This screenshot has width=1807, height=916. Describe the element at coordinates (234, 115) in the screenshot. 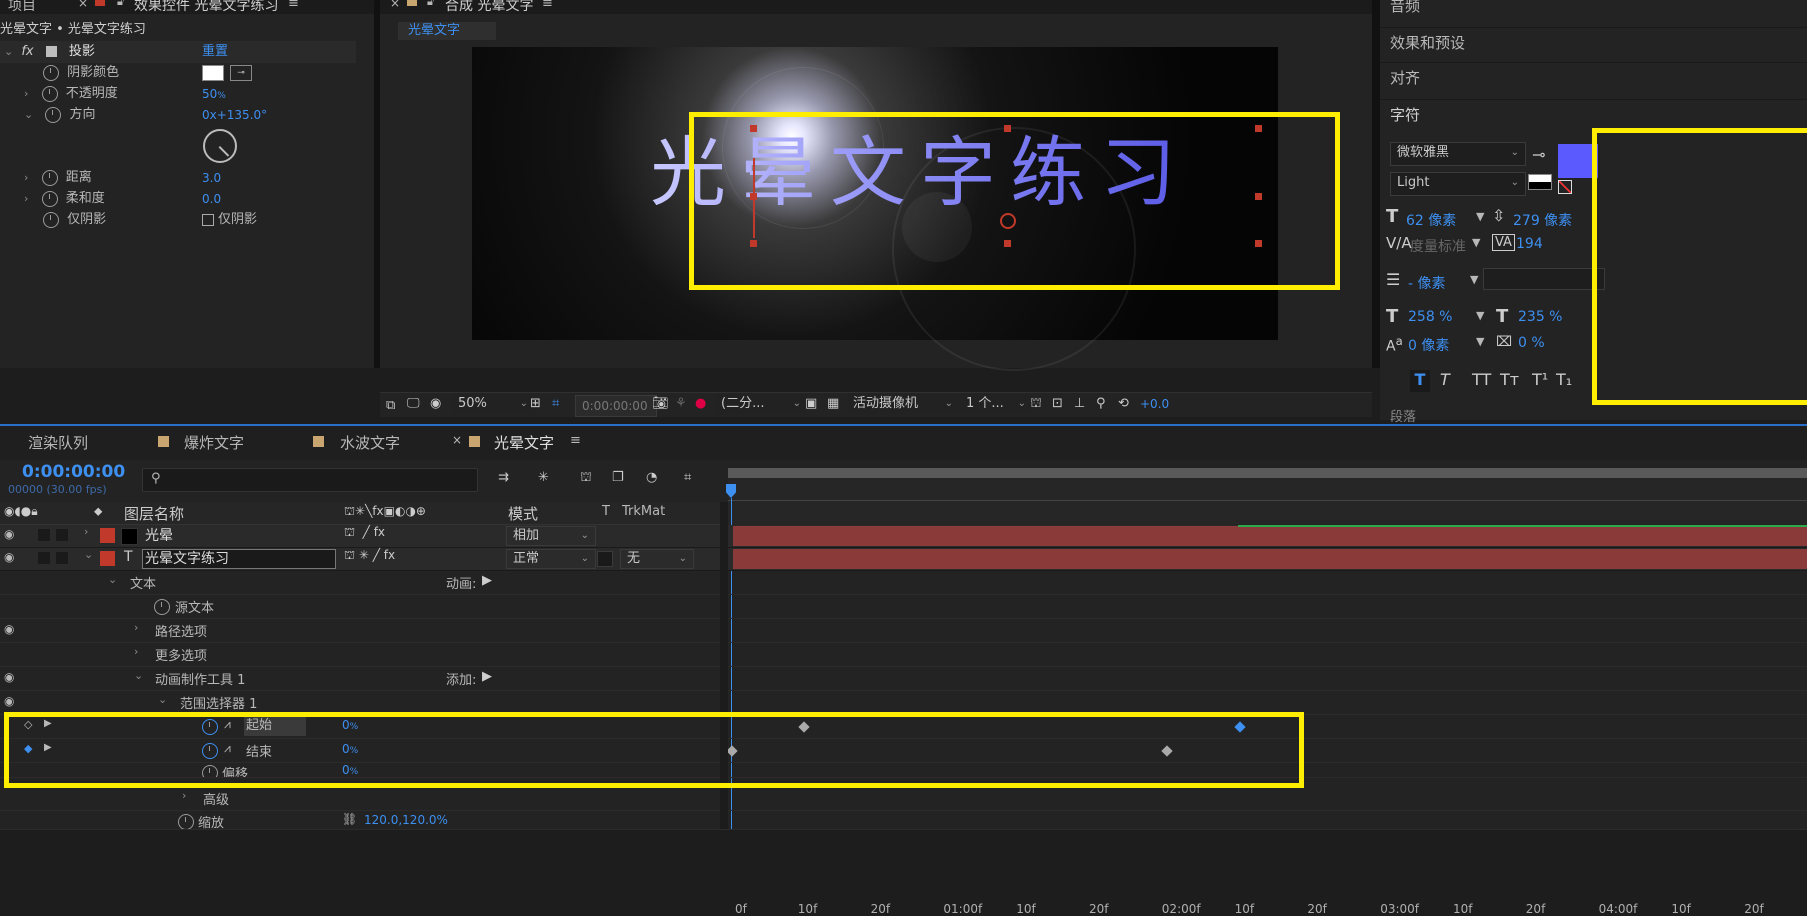

I see `direction-value: 0x+135.0°` at that location.